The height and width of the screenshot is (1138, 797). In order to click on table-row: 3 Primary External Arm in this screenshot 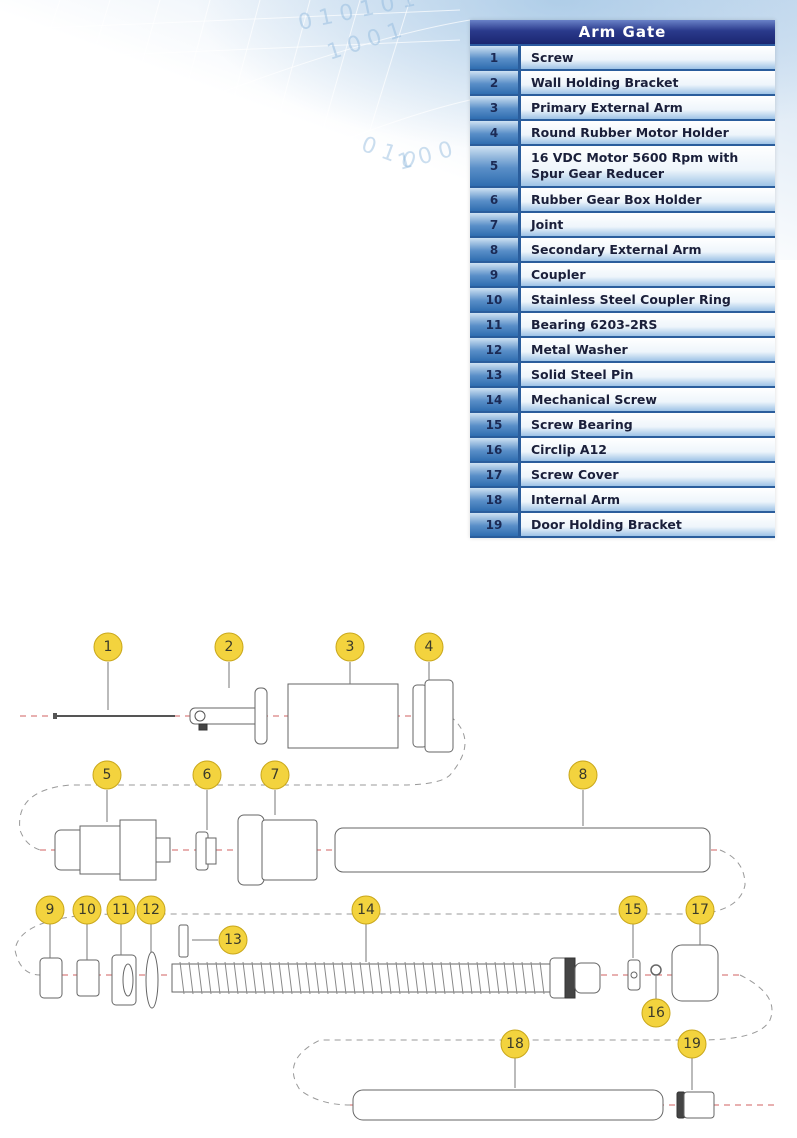, I will do `click(622, 108)`.